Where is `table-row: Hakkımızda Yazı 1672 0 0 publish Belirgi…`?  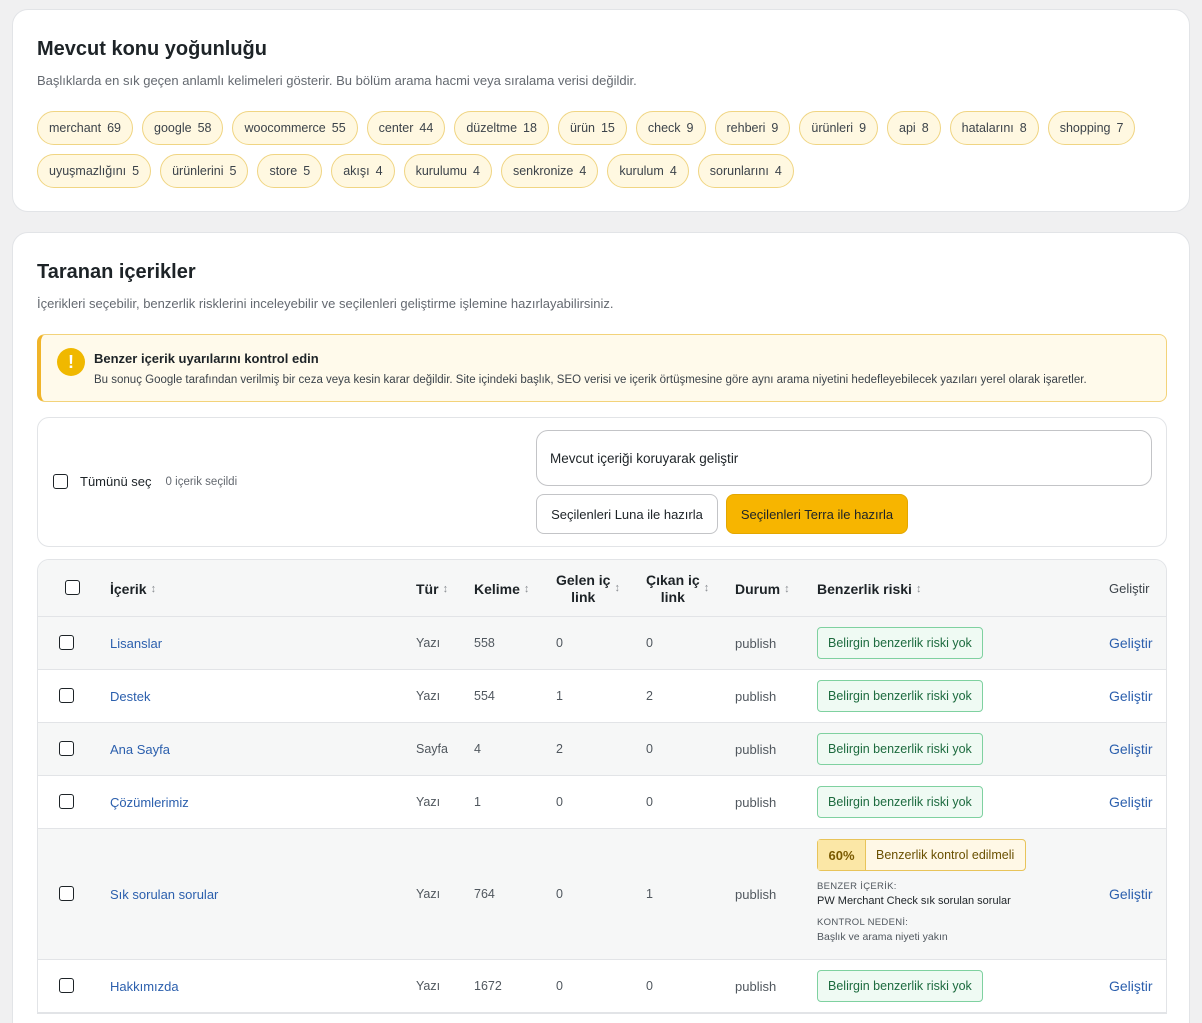 table-row: Hakkımızda Yazı 1672 0 0 publish Belirgi… is located at coordinates (602, 986).